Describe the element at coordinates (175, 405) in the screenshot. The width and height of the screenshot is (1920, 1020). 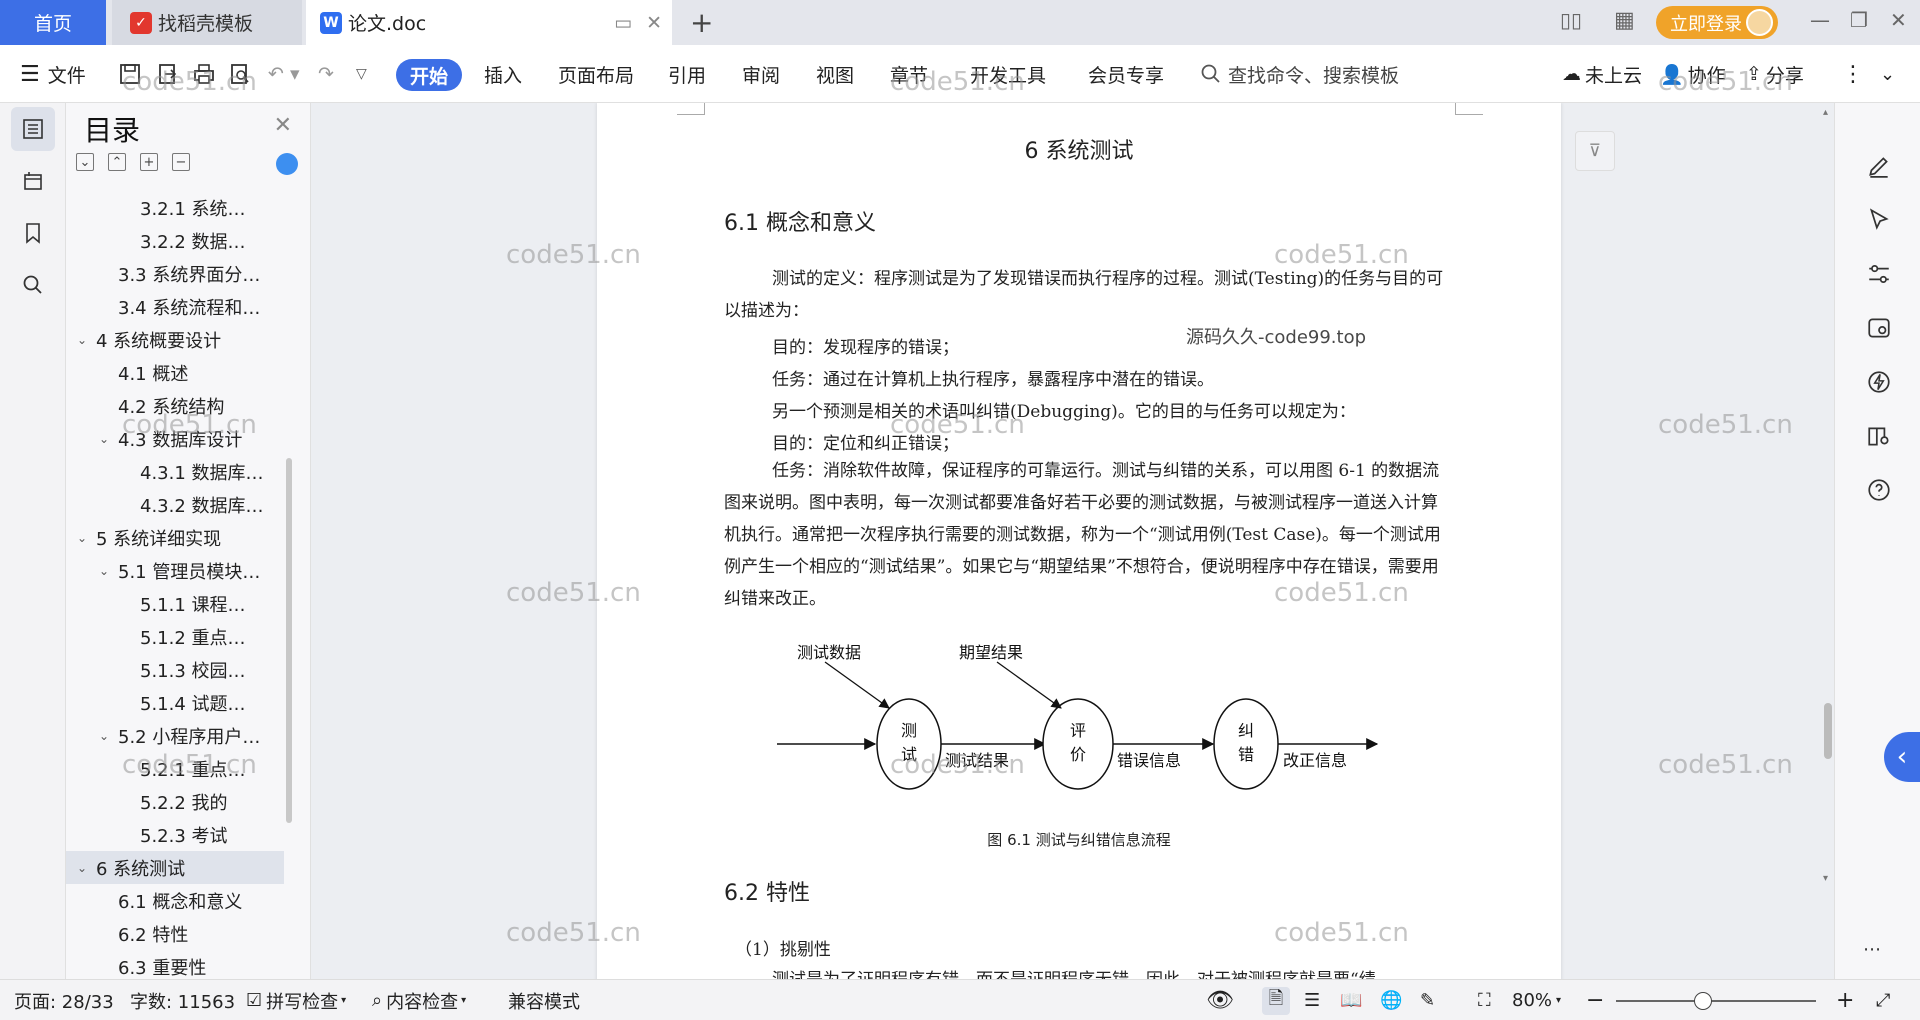
I see `toc-item: 4.2 系统结构` at that location.